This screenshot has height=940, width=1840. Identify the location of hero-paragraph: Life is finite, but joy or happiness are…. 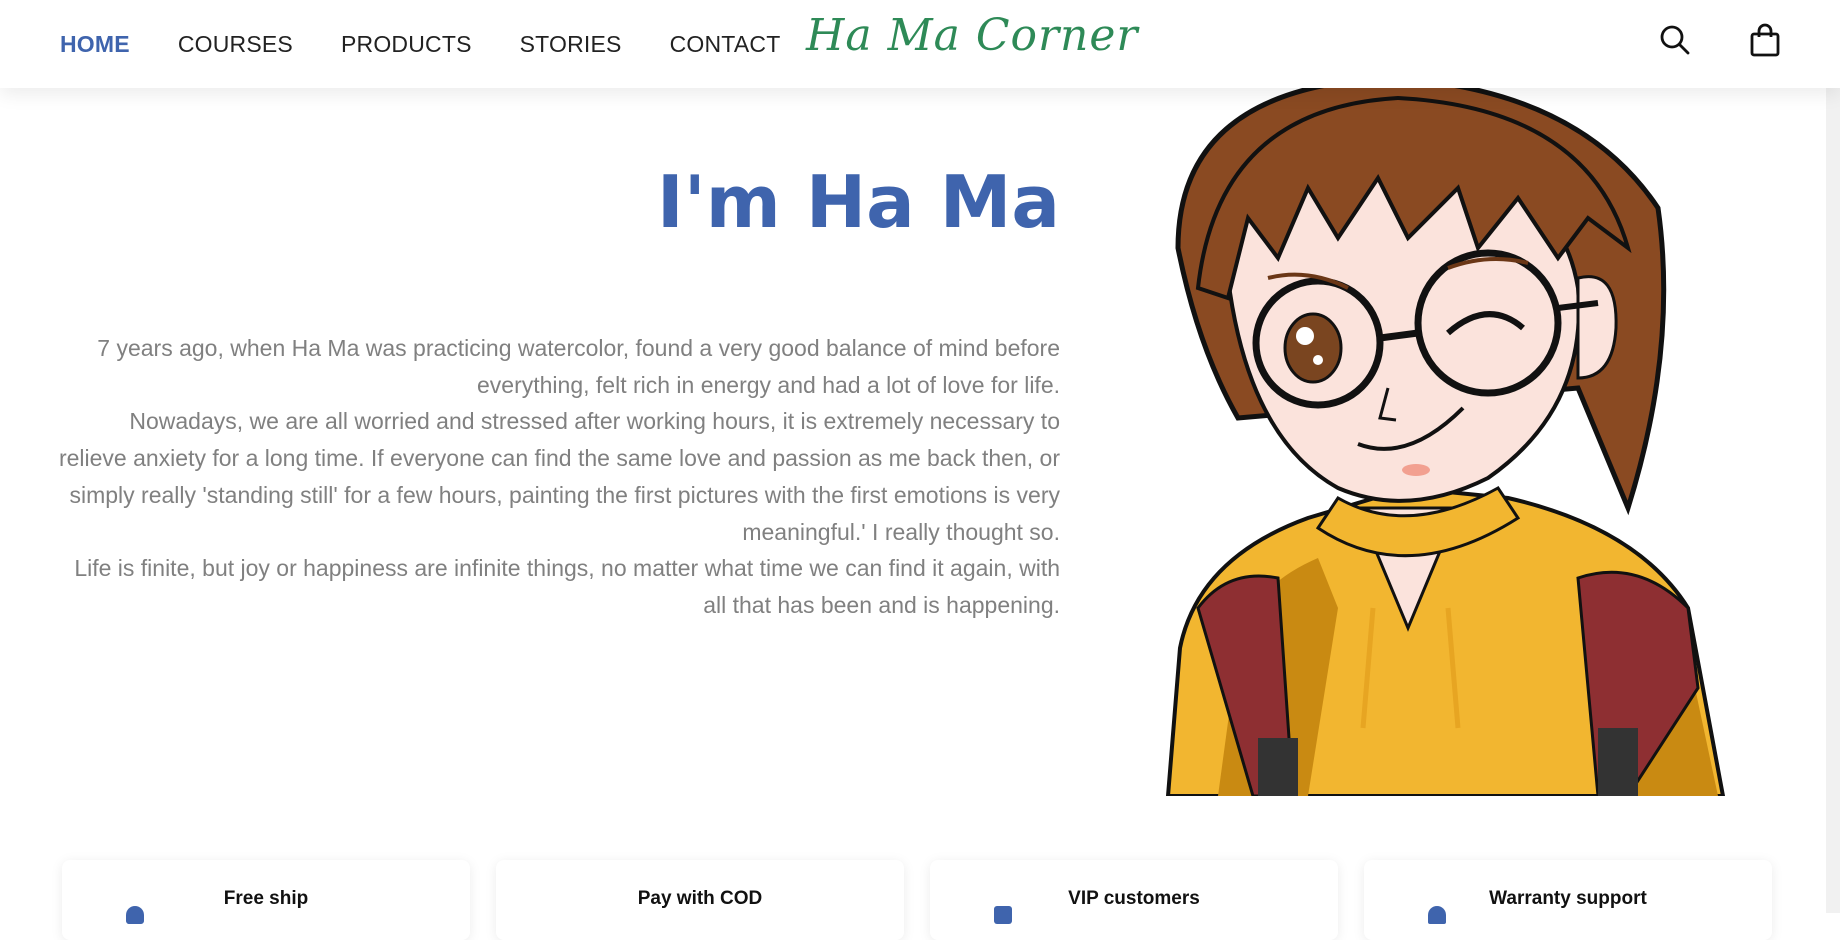
(567, 586).